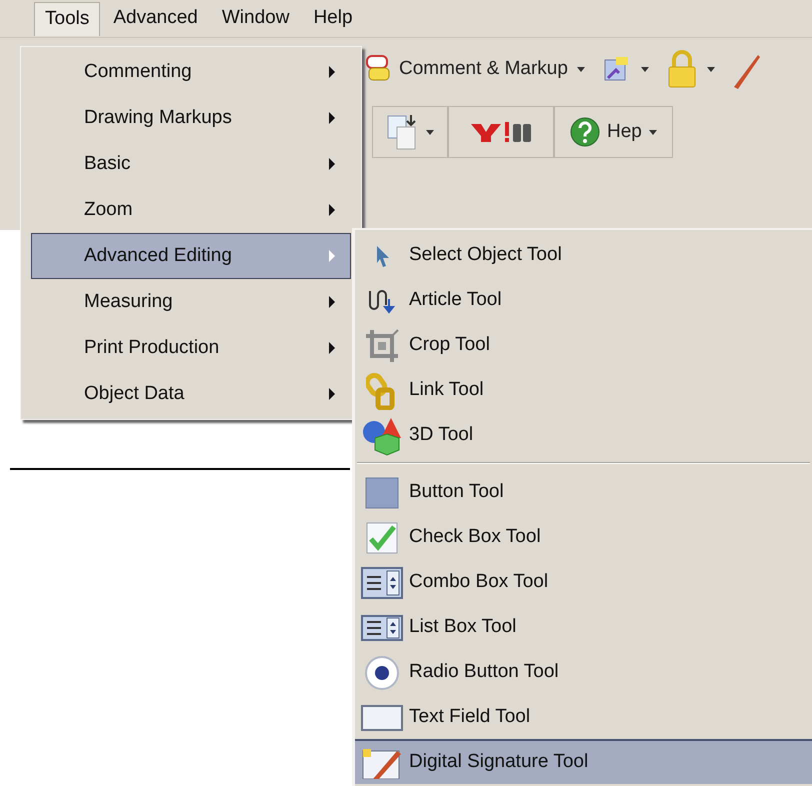 The width and height of the screenshot is (812, 786). What do you see at coordinates (382, 717) in the screenshot?
I see `text-field-icon` at bounding box center [382, 717].